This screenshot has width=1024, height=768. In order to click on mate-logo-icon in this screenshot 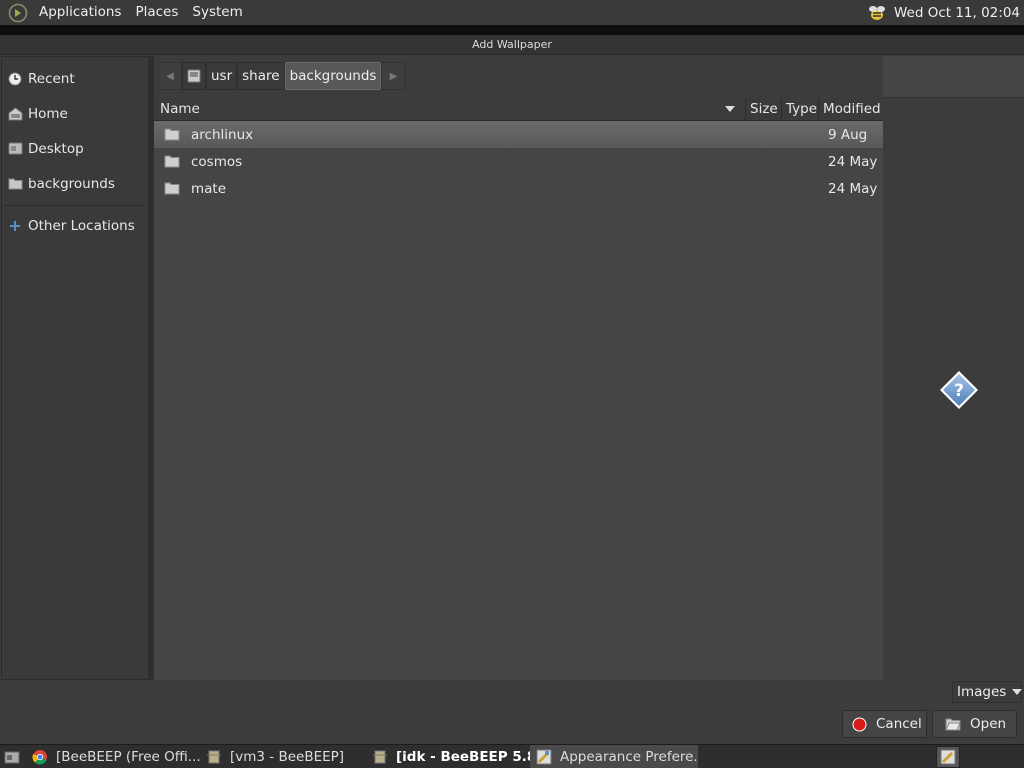, I will do `click(18, 13)`.